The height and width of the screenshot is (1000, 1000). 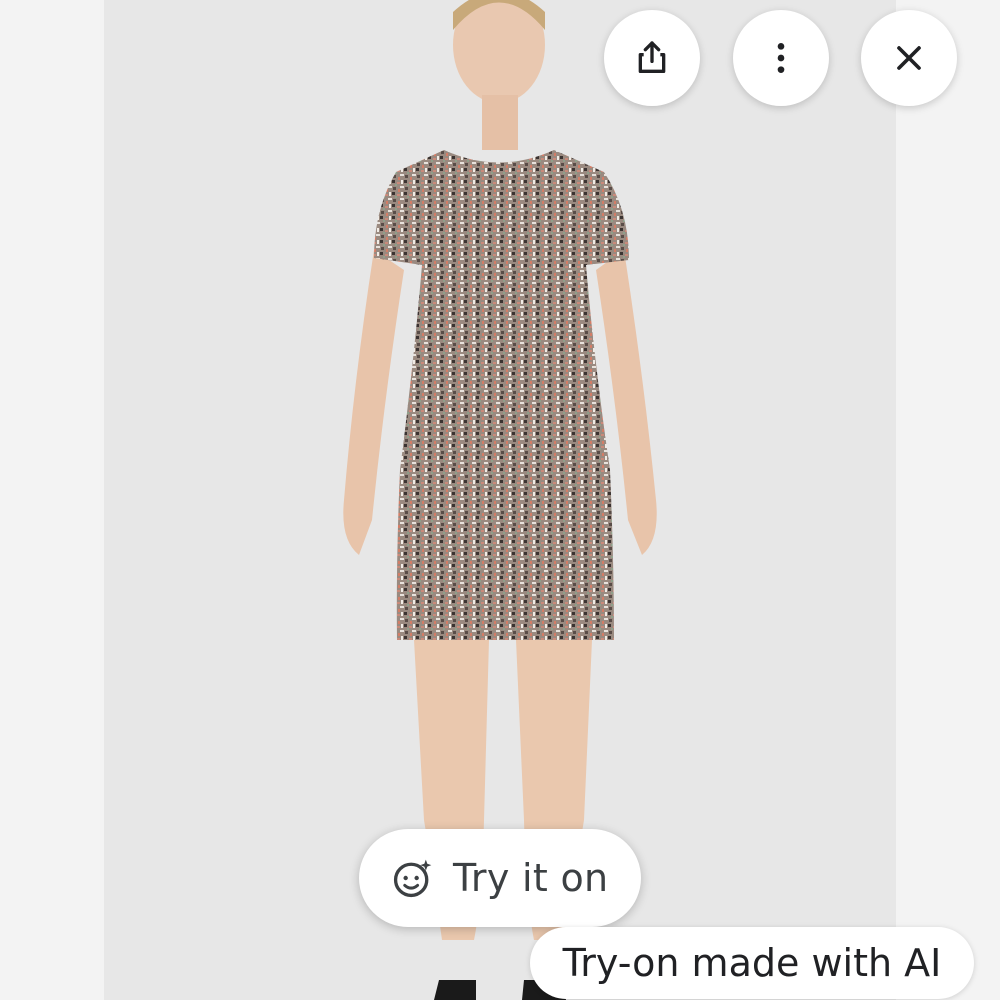 I want to click on face-sparkle-icon, so click(x=412, y=878).